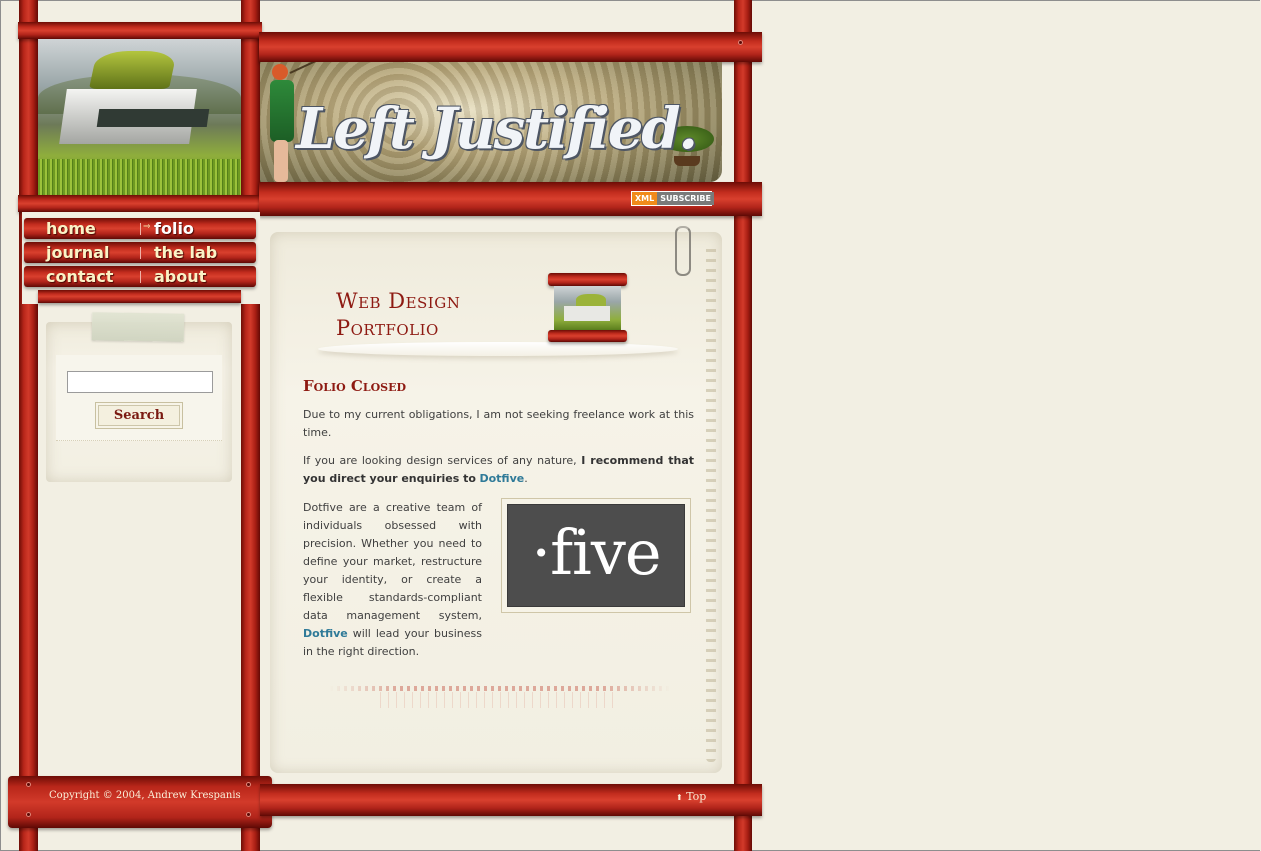  I want to click on xml-subscribe-badge: XML SUBSCRIBE, so click(672, 198).